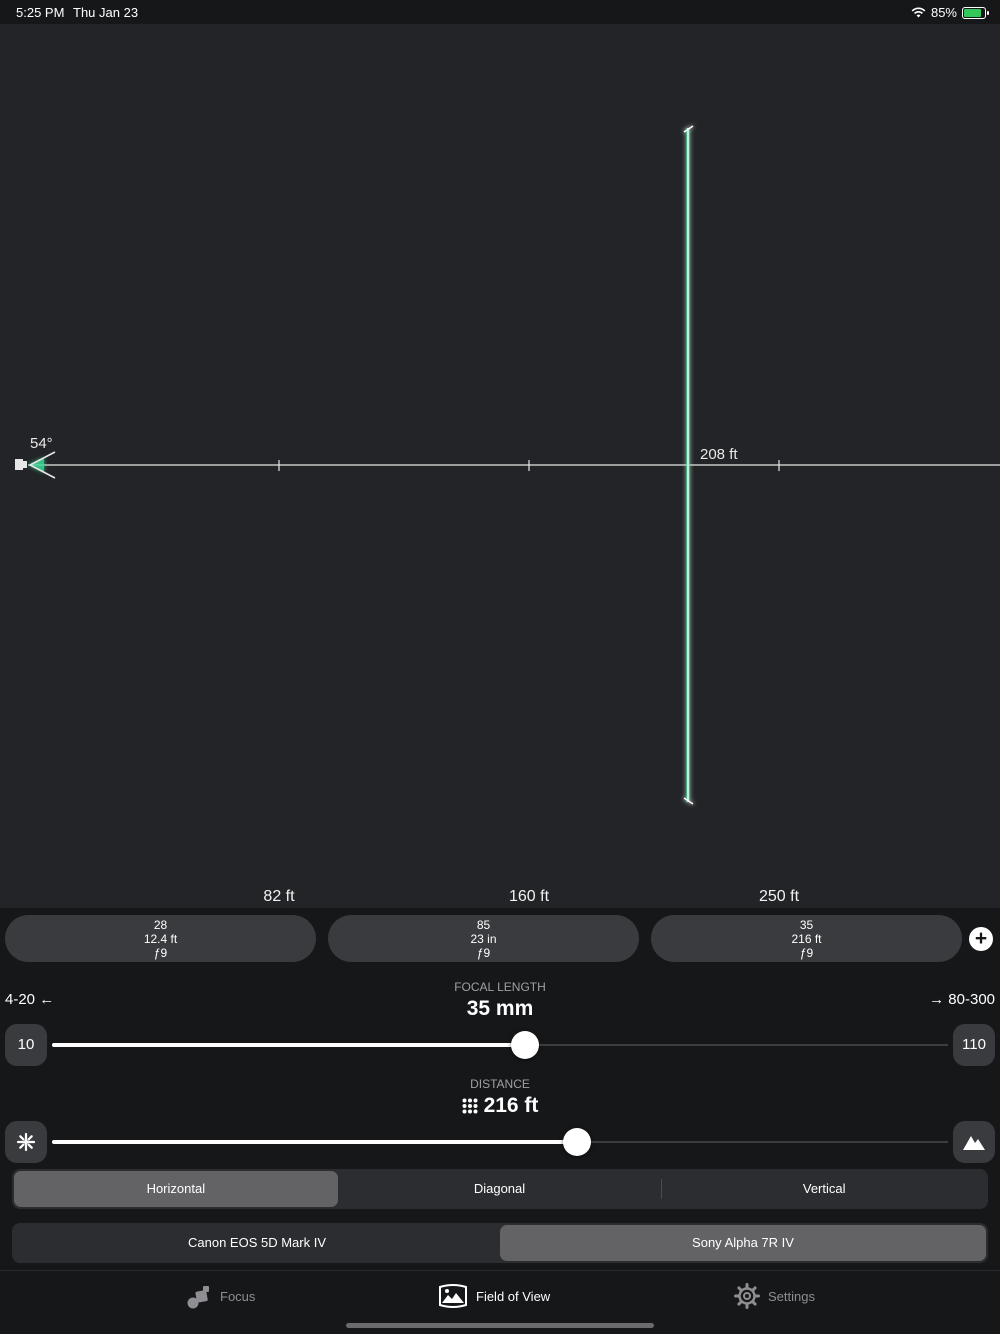 The width and height of the screenshot is (1000, 1334). Describe the element at coordinates (747, 1296) in the screenshot. I see `gear-icon` at that location.